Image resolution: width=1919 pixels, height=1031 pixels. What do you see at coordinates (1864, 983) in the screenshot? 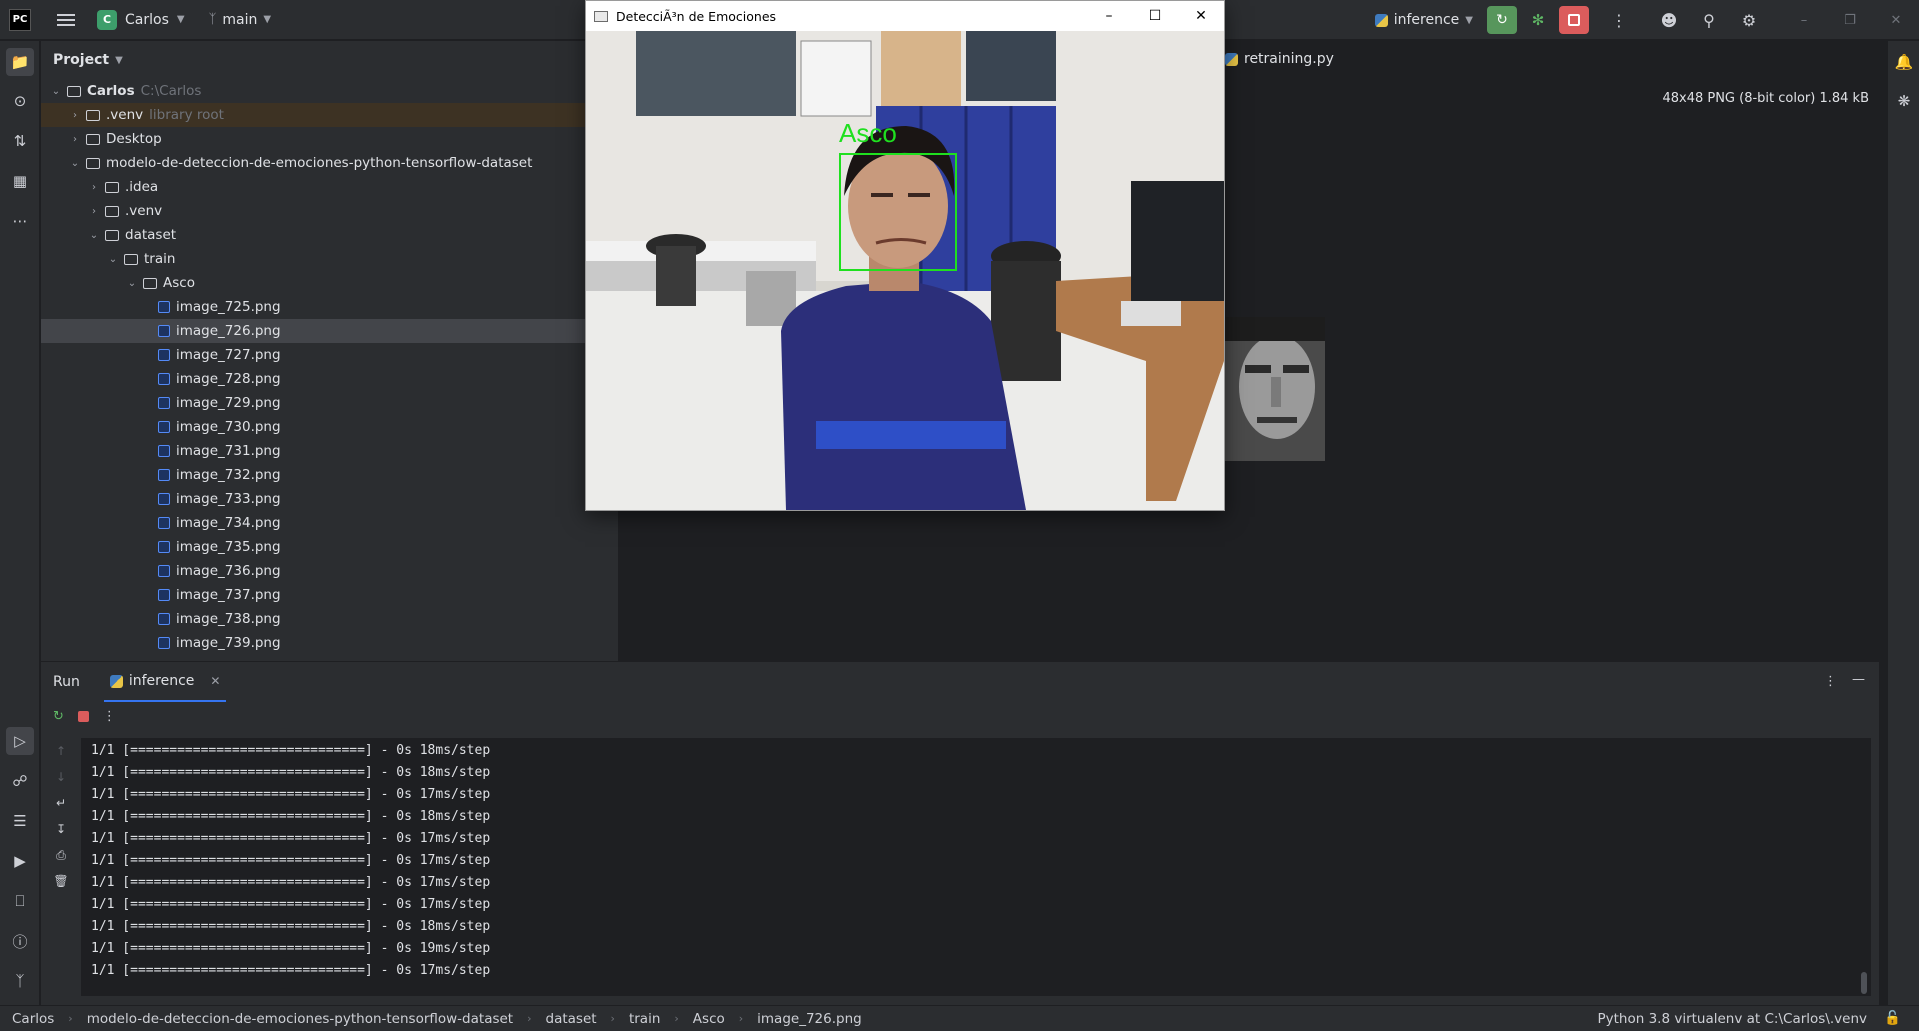
I see `console-scrollbar` at bounding box center [1864, 983].